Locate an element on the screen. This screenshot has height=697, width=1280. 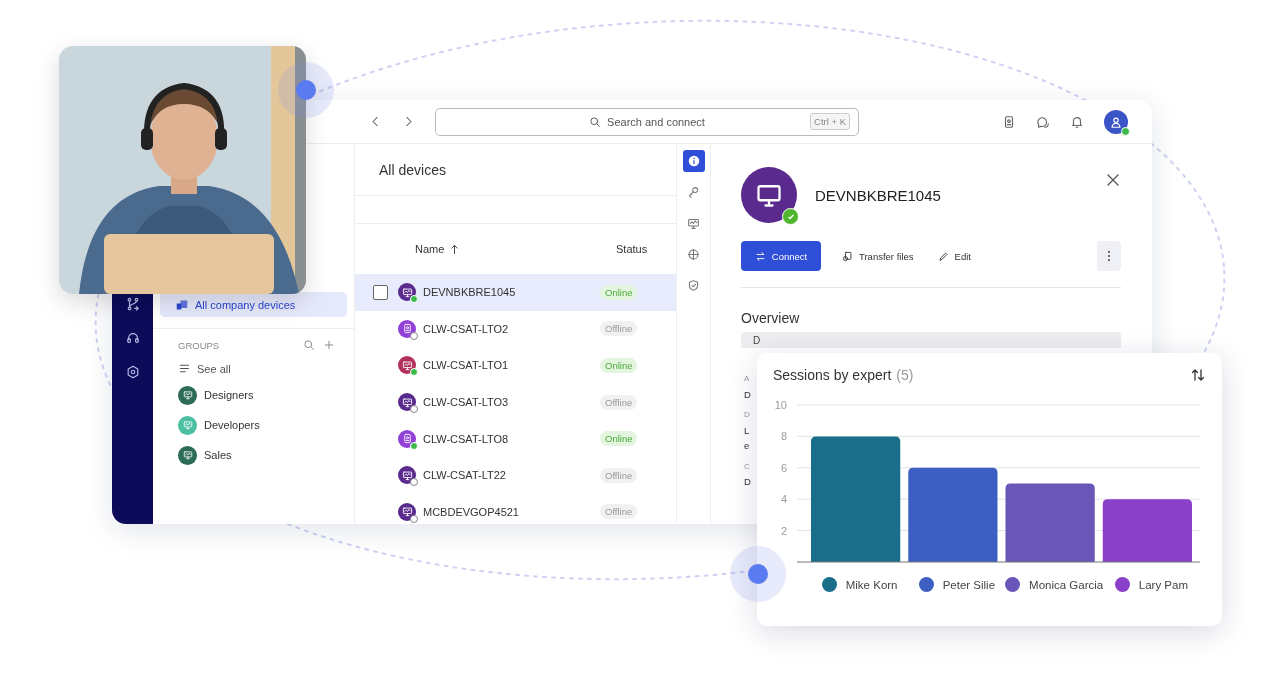
detail-text-fragment: A is located at coordinates (747, 379).